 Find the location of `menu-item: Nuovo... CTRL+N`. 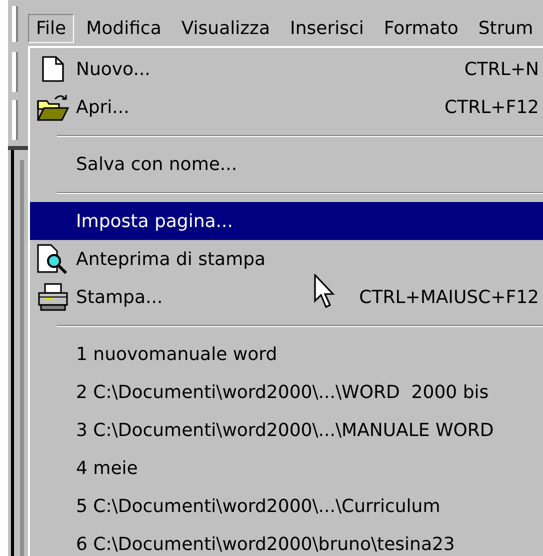

menu-item: Nuovo... CTRL+N is located at coordinates (286, 69).